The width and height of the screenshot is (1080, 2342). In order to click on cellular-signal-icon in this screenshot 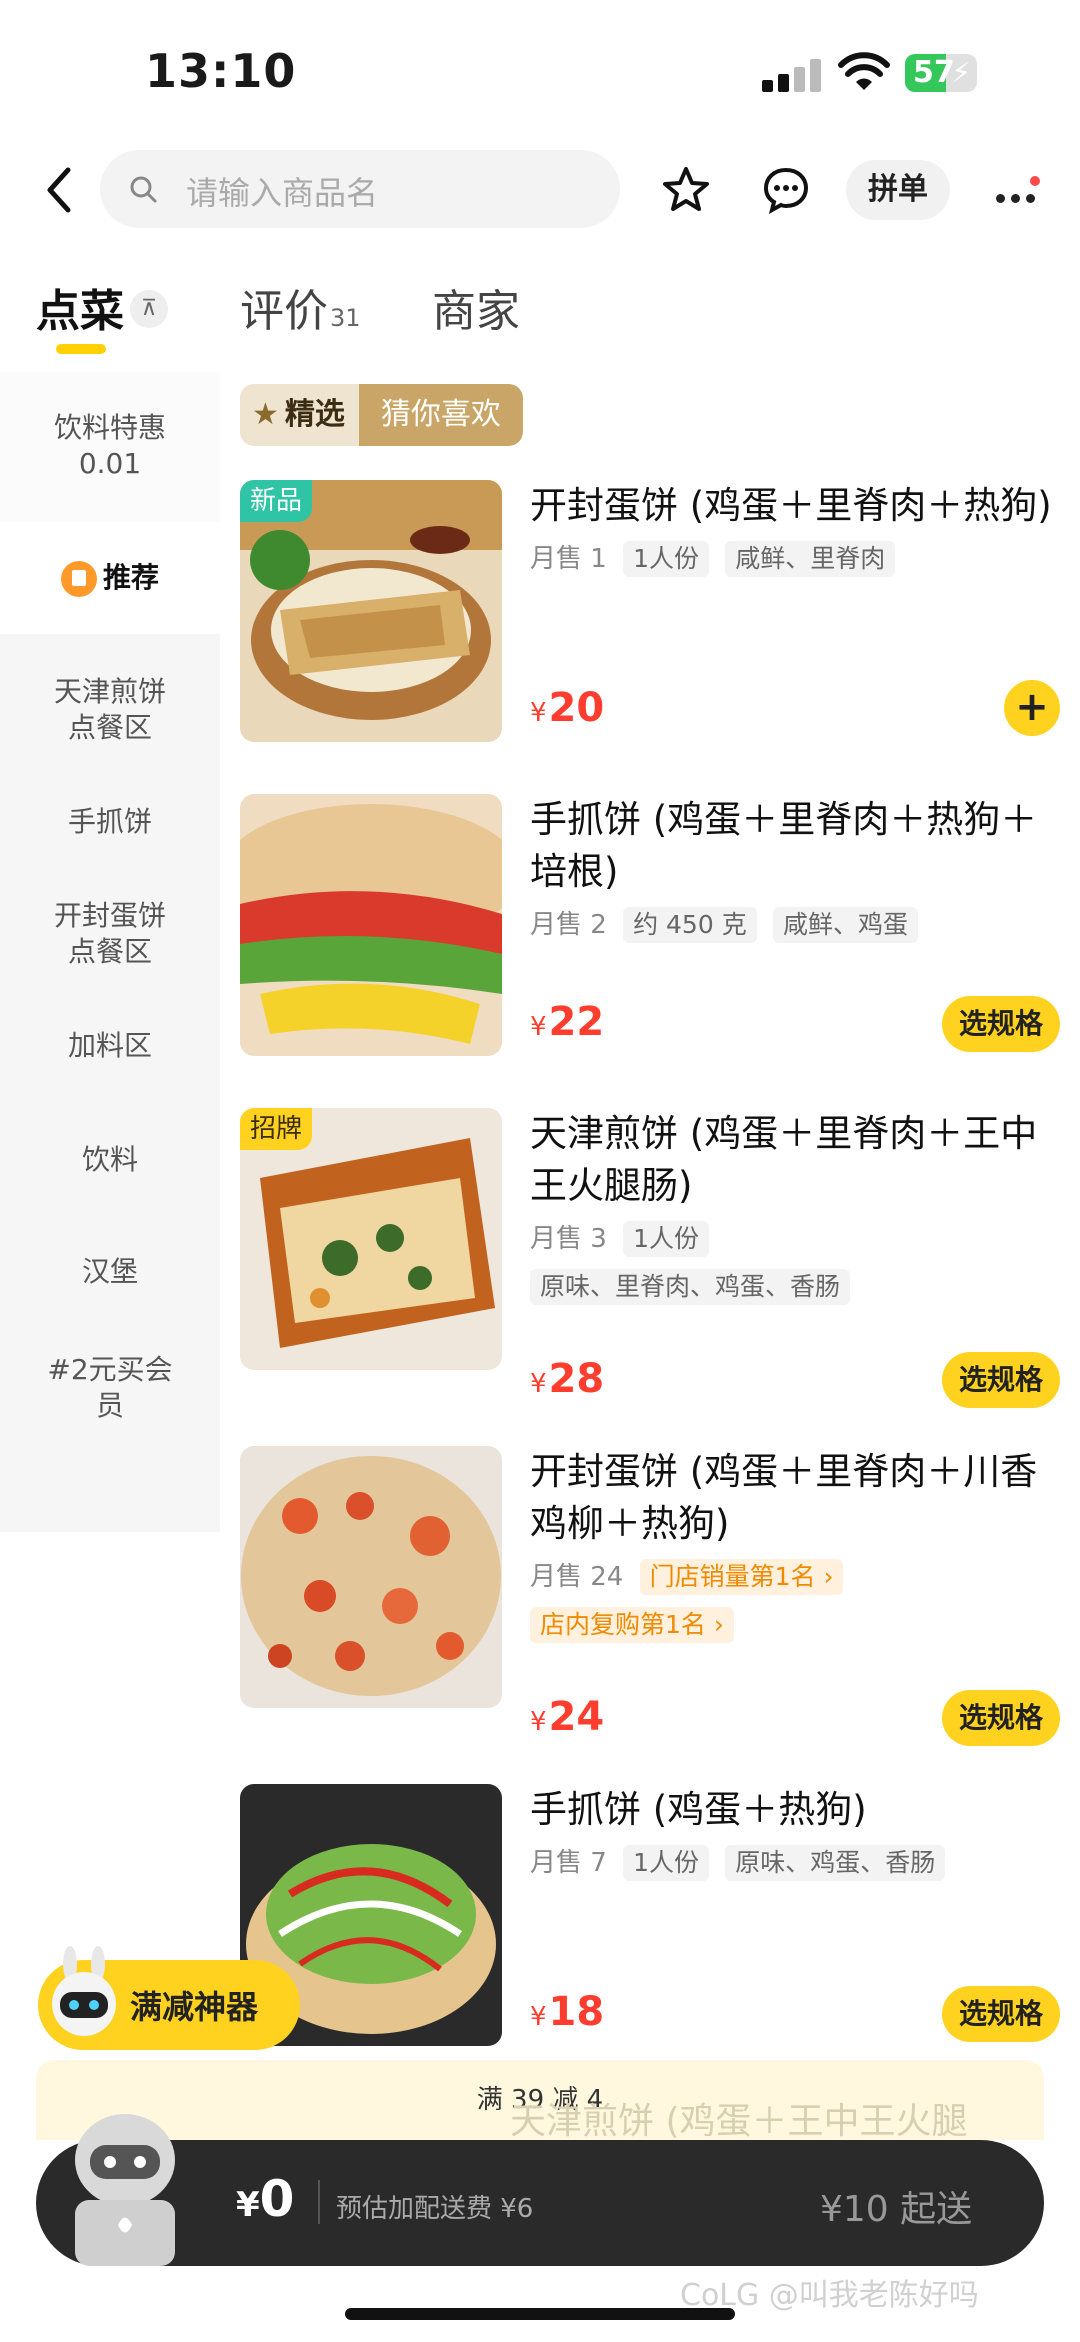, I will do `click(793, 75)`.